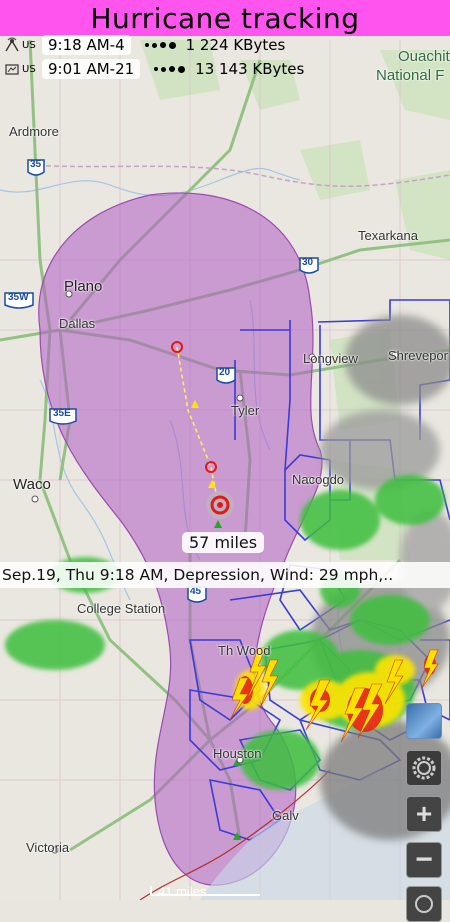 The image size is (450, 922). What do you see at coordinates (244, 650) in the screenshot?
I see `city-label-woodlands: Th Wood` at bounding box center [244, 650].